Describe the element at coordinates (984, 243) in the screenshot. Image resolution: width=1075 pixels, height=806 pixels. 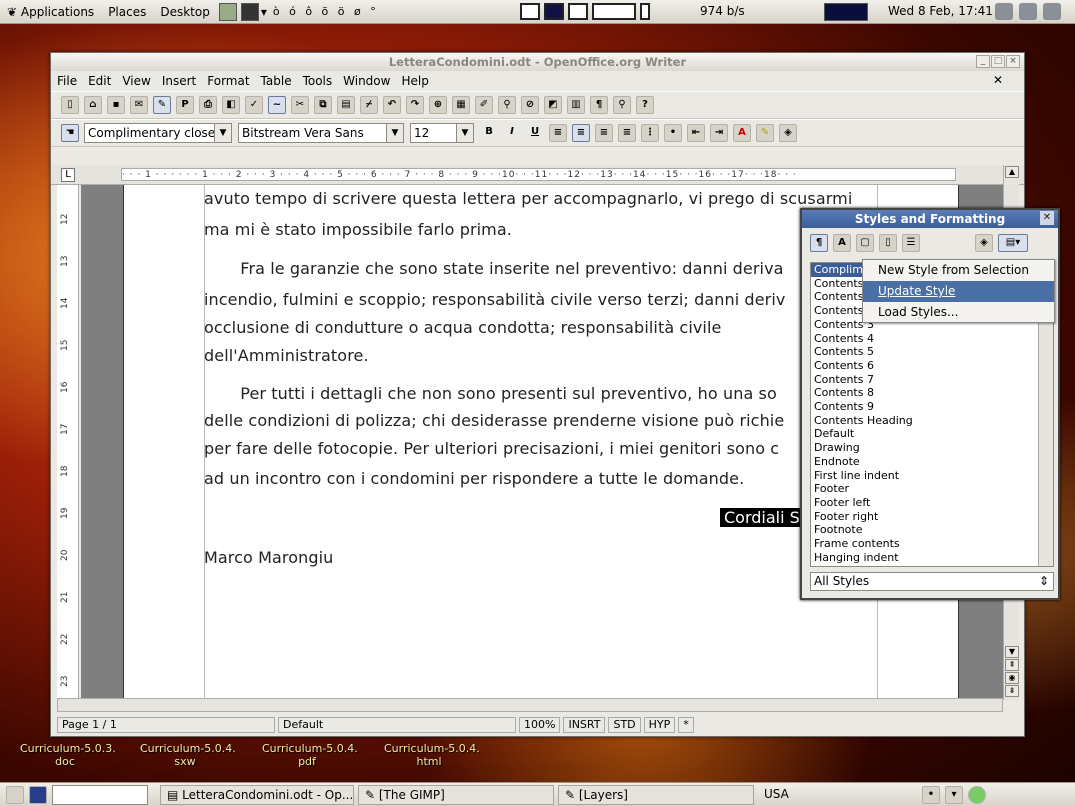
I see `fill-format-icon: ◈` at that location.